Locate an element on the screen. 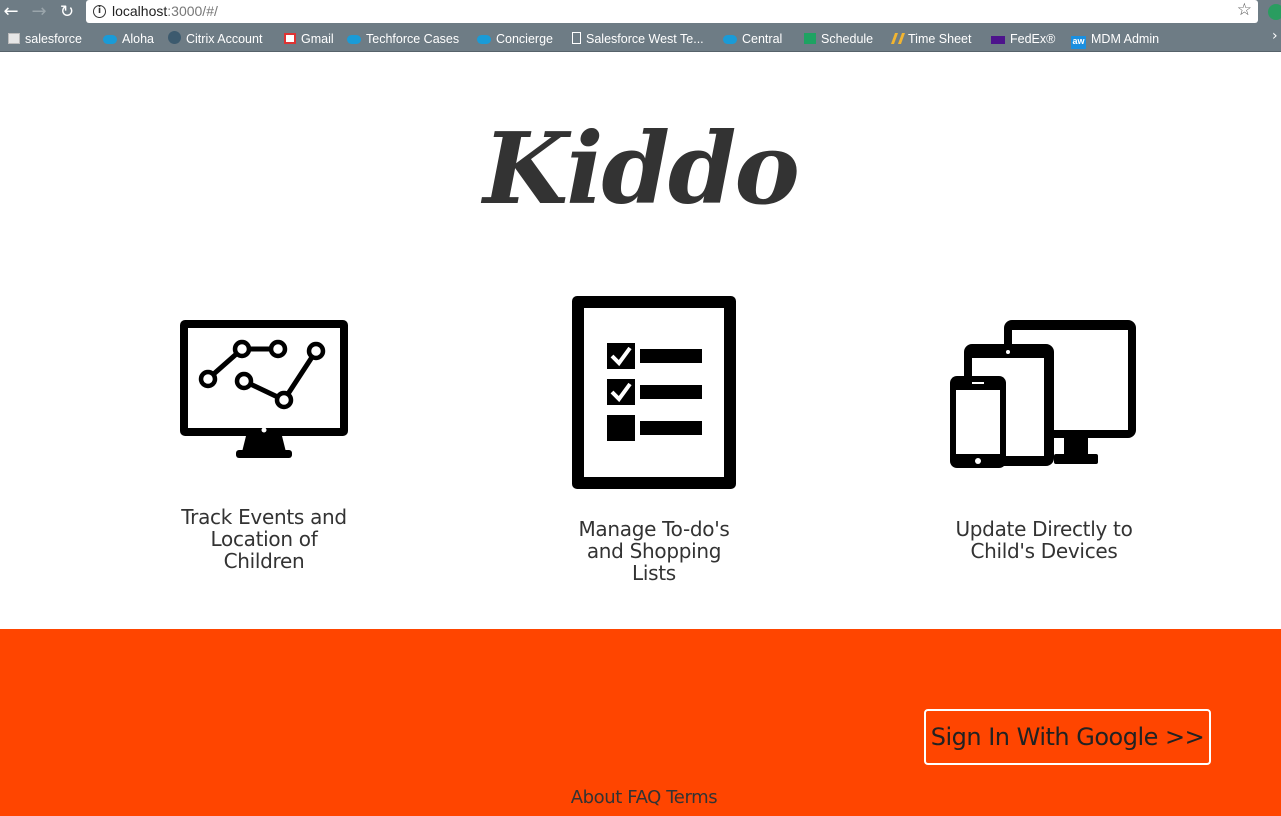 Image resolution: width=1281 pixels, height=816 pixels. gmail-icon is located at coordinates (290, 38).